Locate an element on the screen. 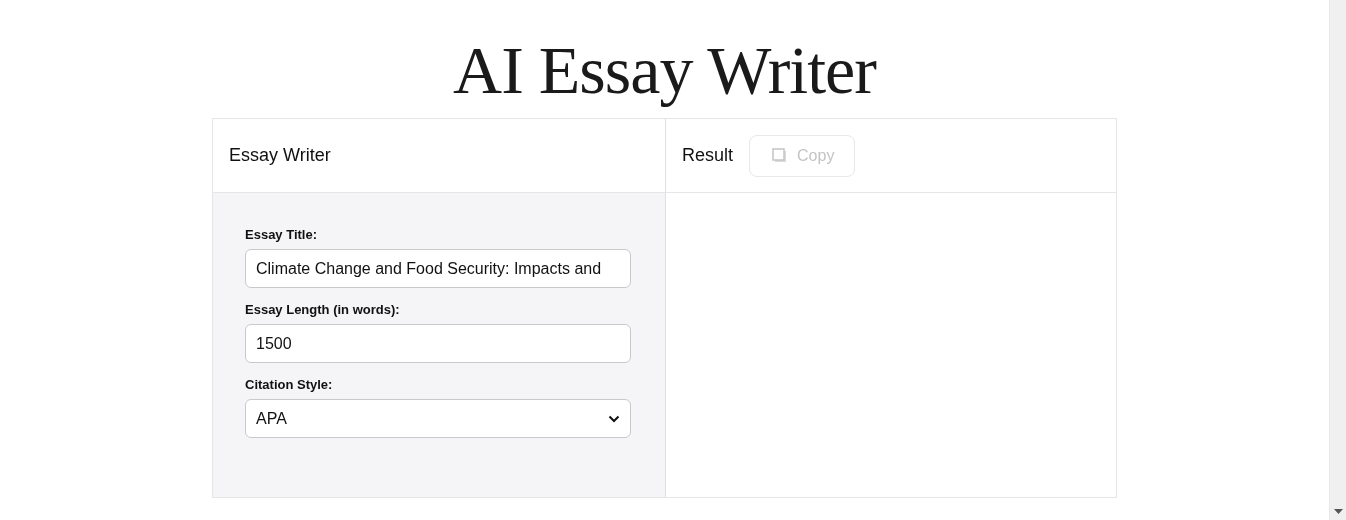  citation-style-dropdown: APA is located at coordinates (438, 418).